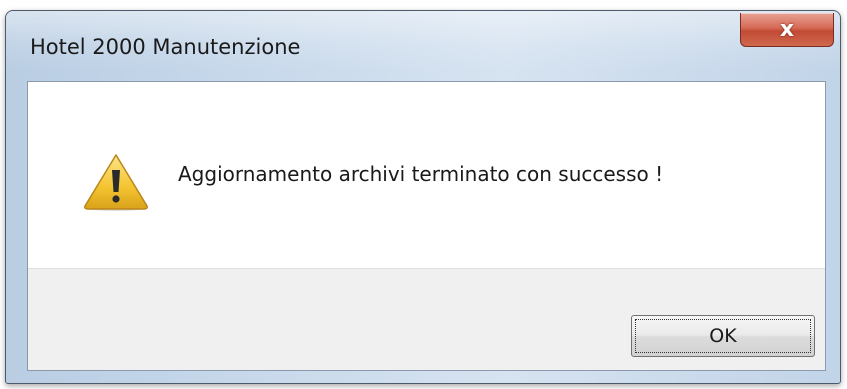  I want to click on close-icon: x, so click(787, 29).